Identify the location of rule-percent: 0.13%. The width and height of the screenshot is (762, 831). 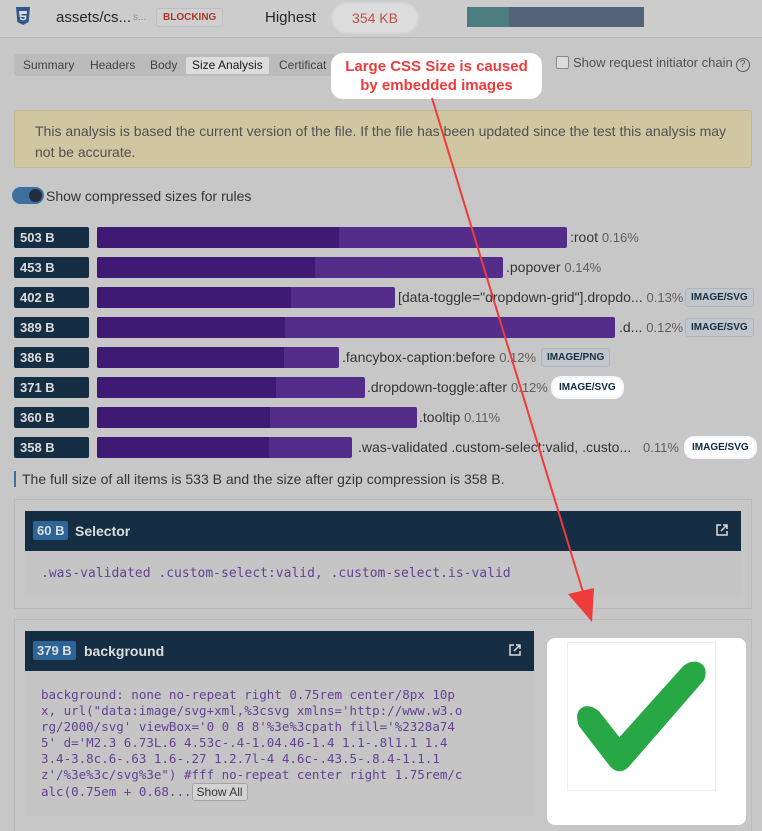
(665, 297).